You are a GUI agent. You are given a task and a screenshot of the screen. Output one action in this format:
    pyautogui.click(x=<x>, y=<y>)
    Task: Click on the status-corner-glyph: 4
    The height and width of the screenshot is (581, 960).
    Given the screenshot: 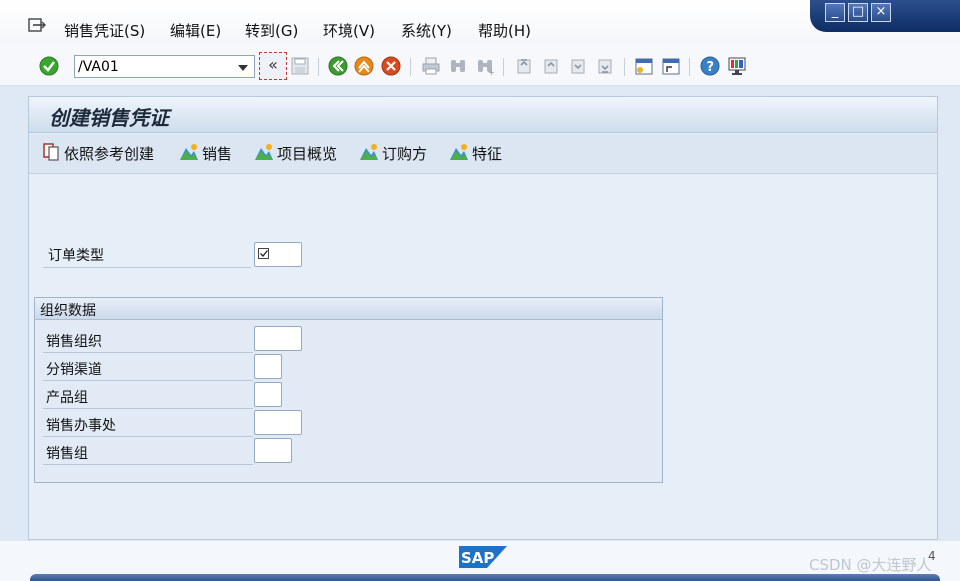 What is the action you would take?
    pyautogui.click(x=932, y=556)
    